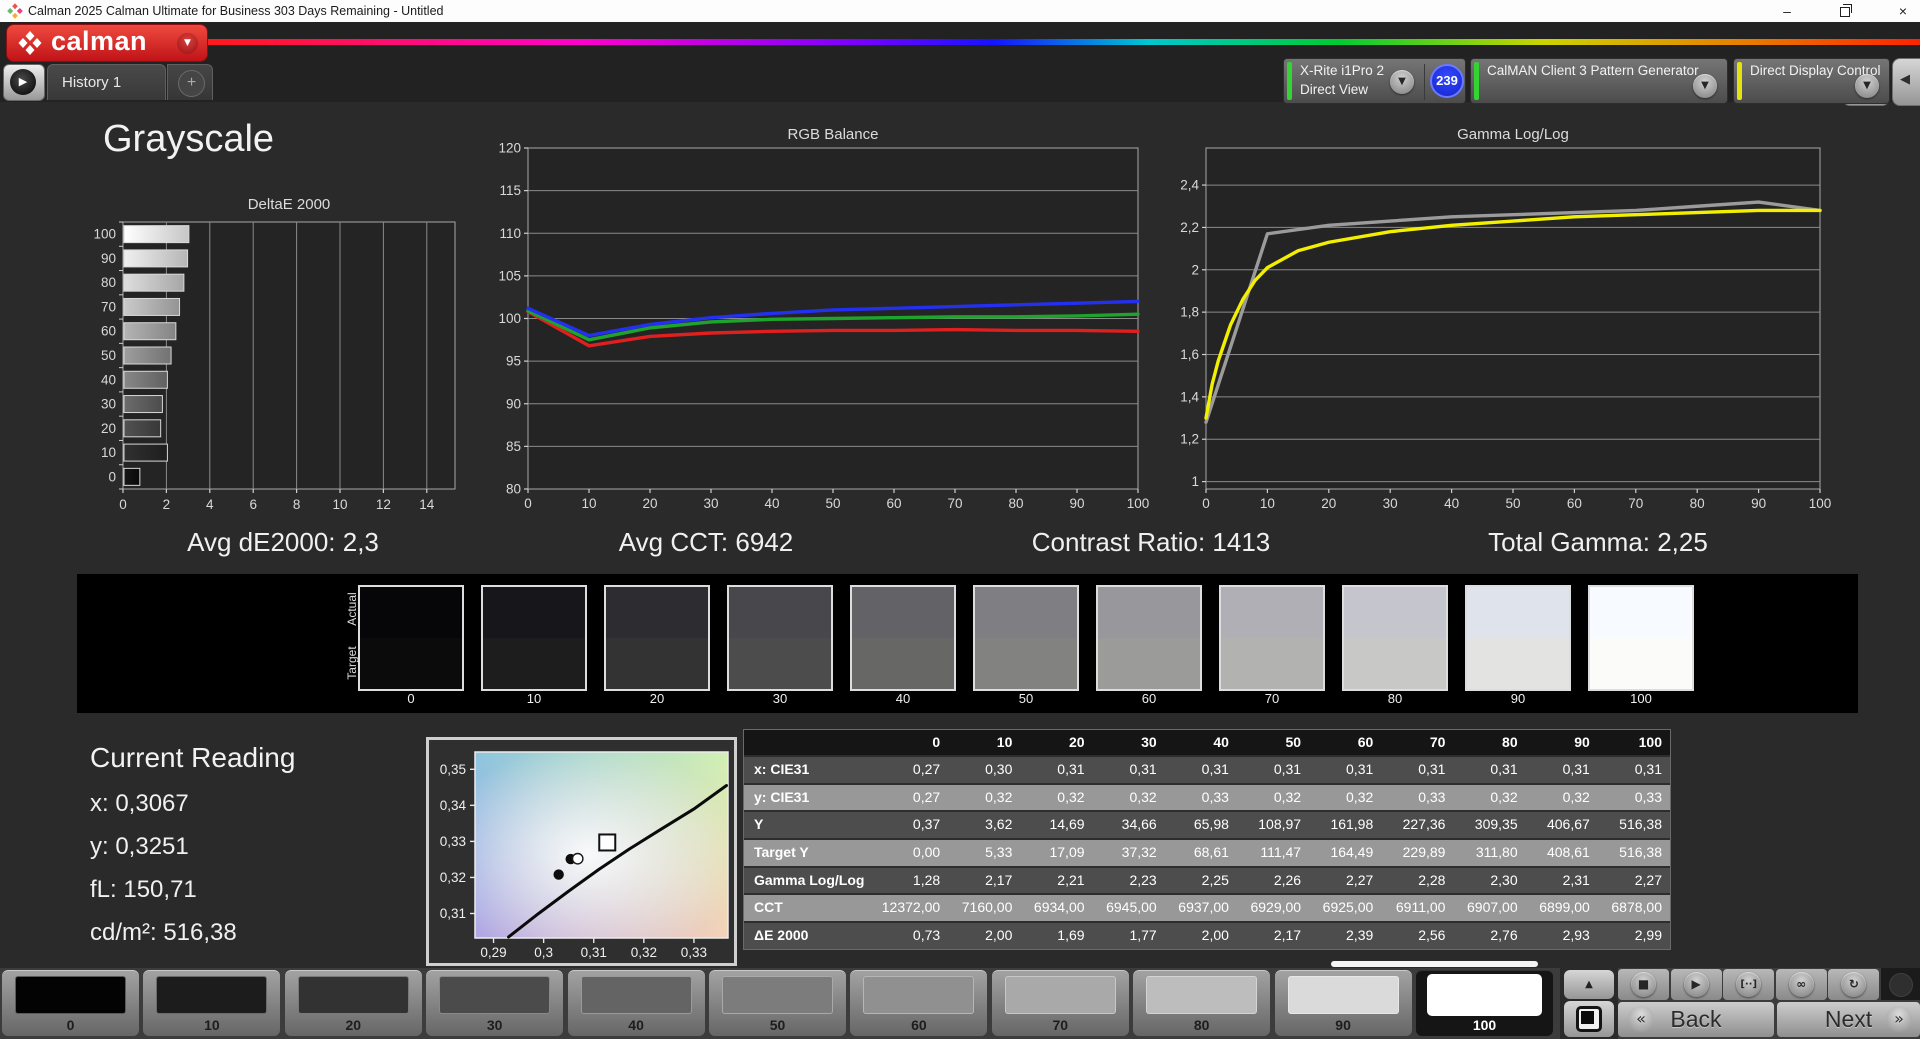  I want to click on collapse-panel-button: ◀, so click(1906, 82).